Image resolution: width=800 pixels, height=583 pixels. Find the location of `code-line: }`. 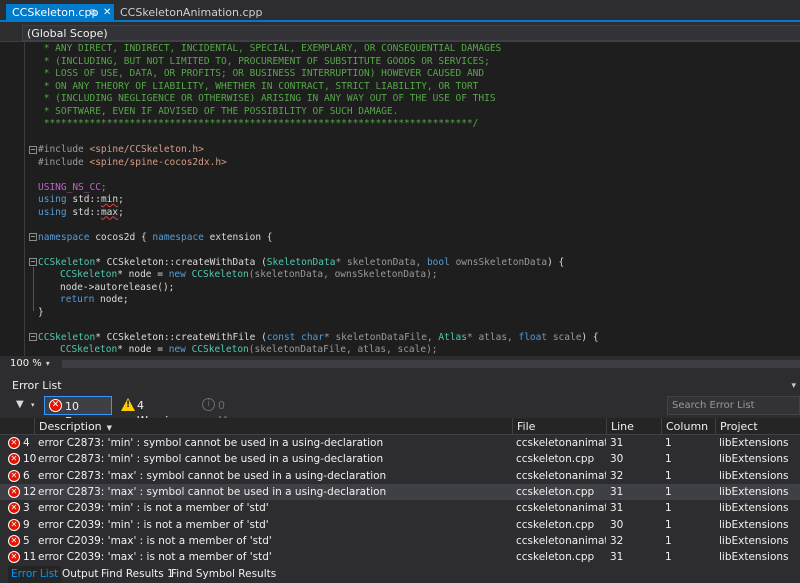

code-line: } is located at coordinates (41, 312).